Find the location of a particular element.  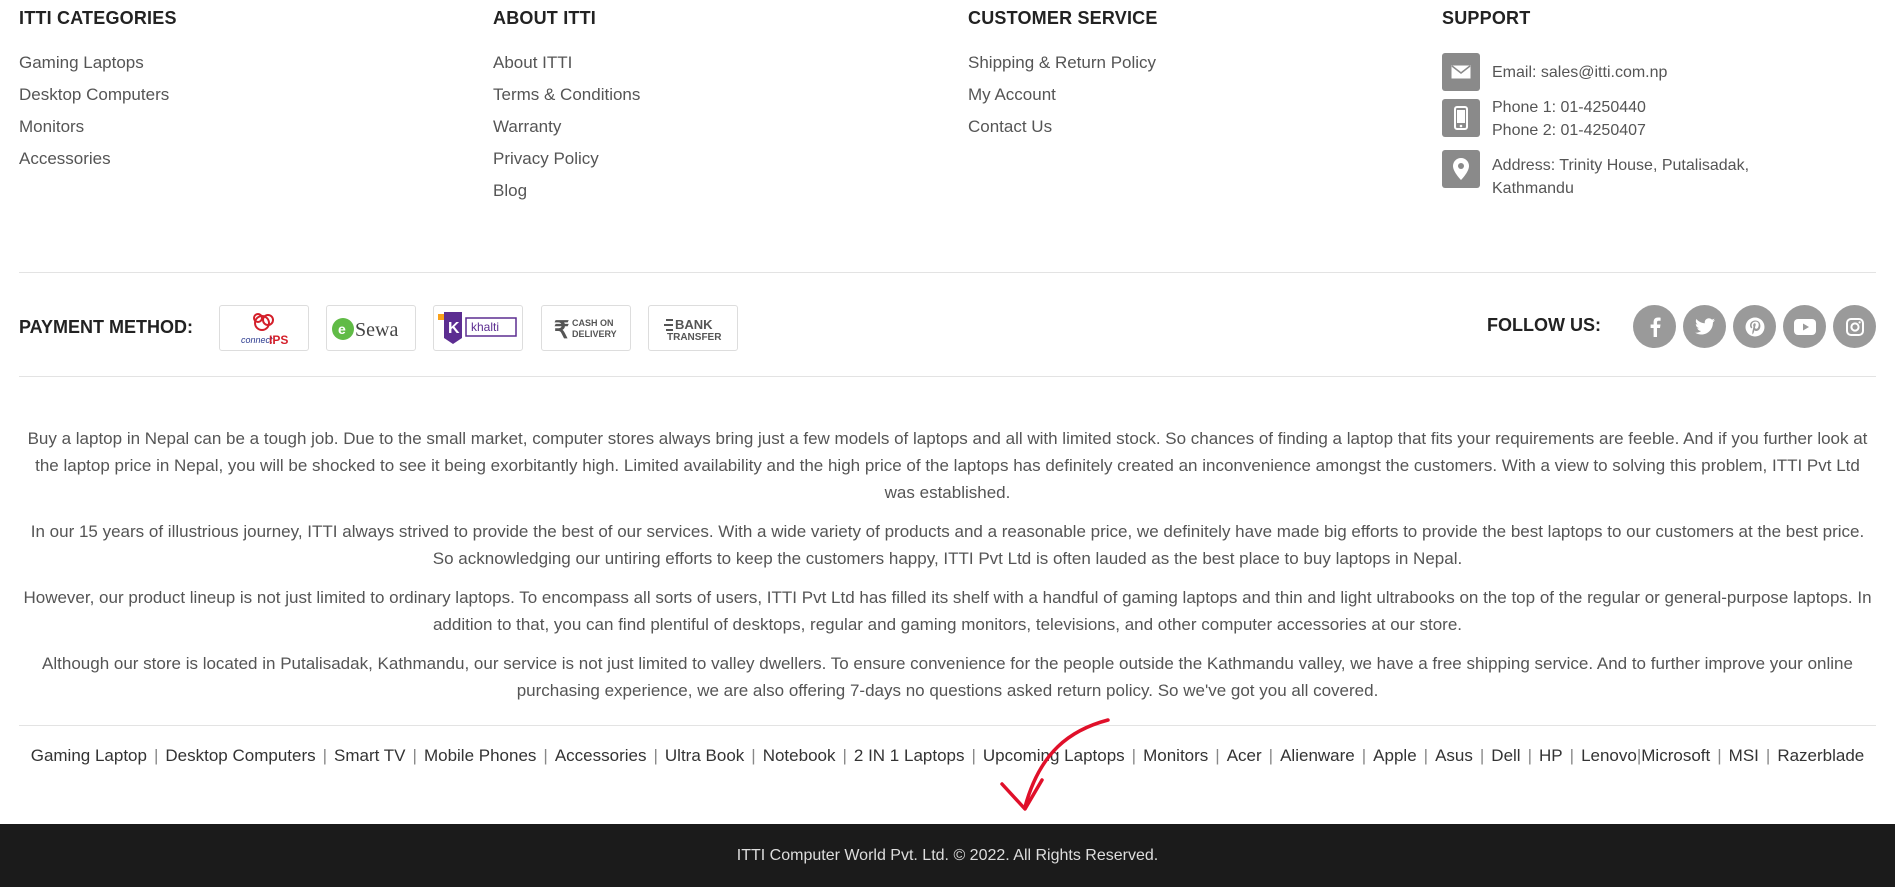

cs-link-shipping-return: Shipping & Return Policy is located at coordinates (1063, 63).